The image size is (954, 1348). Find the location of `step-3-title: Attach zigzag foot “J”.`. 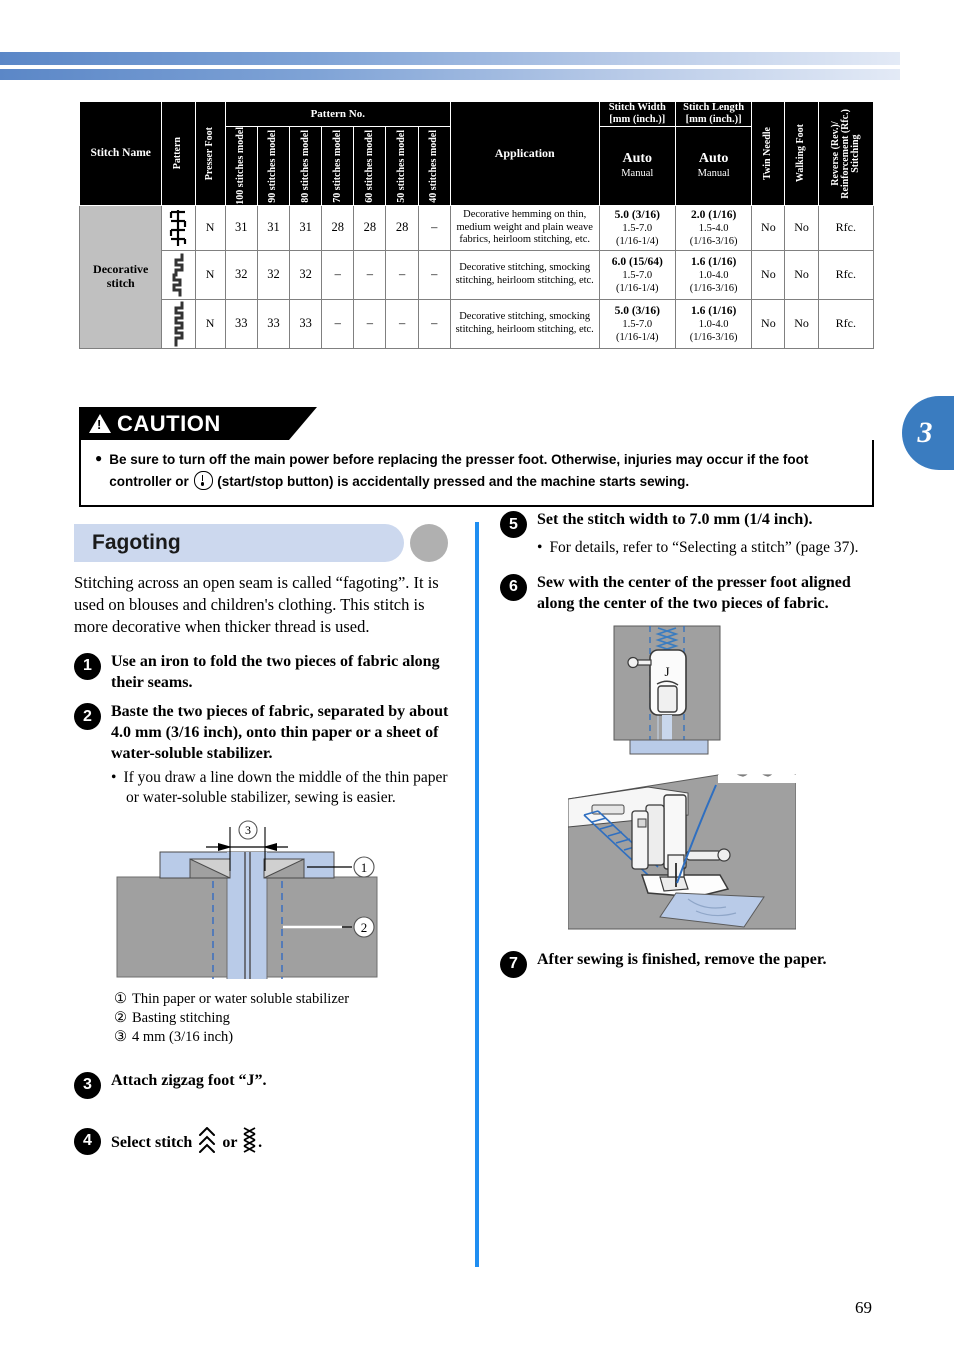

step-3-title: Attach zigzag foot “J”. is located at coordinates (189, 1080).